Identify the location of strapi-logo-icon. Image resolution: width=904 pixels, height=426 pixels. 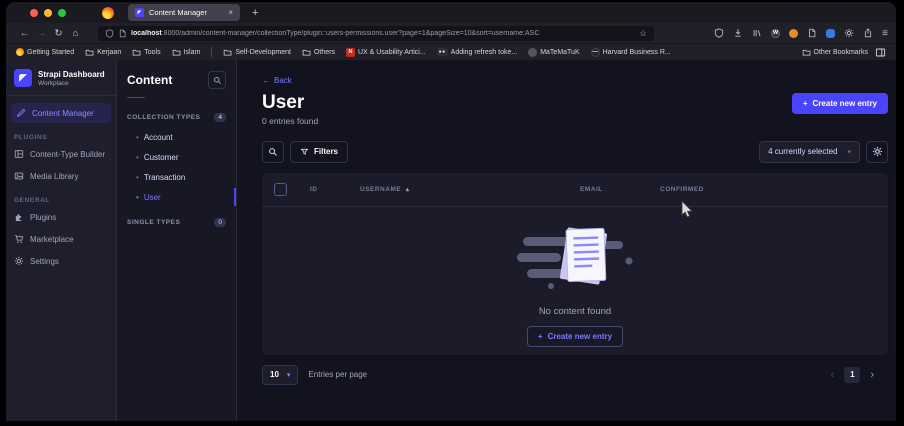
(23, 78).